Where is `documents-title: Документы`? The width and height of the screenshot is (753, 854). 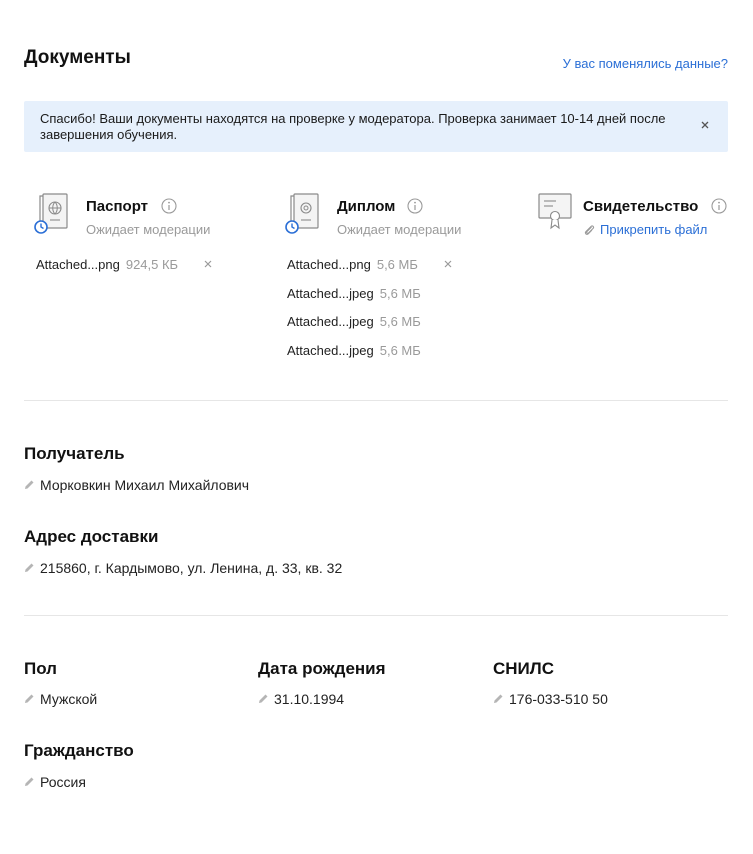
documents-title: Документы is located at coordinates (77, 57).